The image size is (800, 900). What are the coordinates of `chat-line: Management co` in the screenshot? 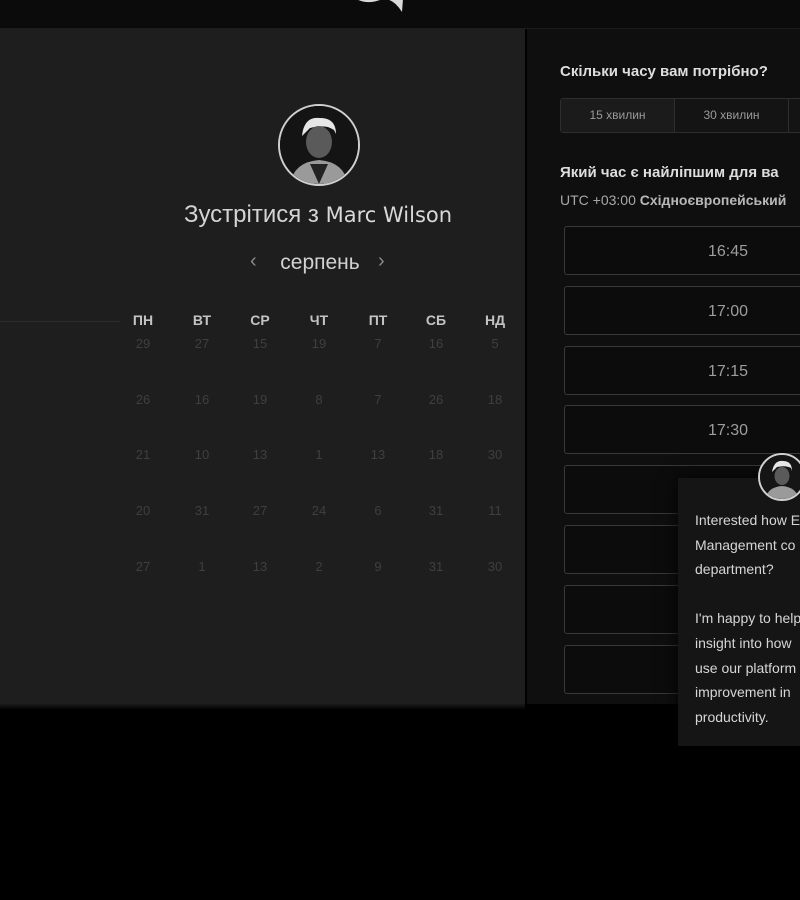 It's located at (745, 544).